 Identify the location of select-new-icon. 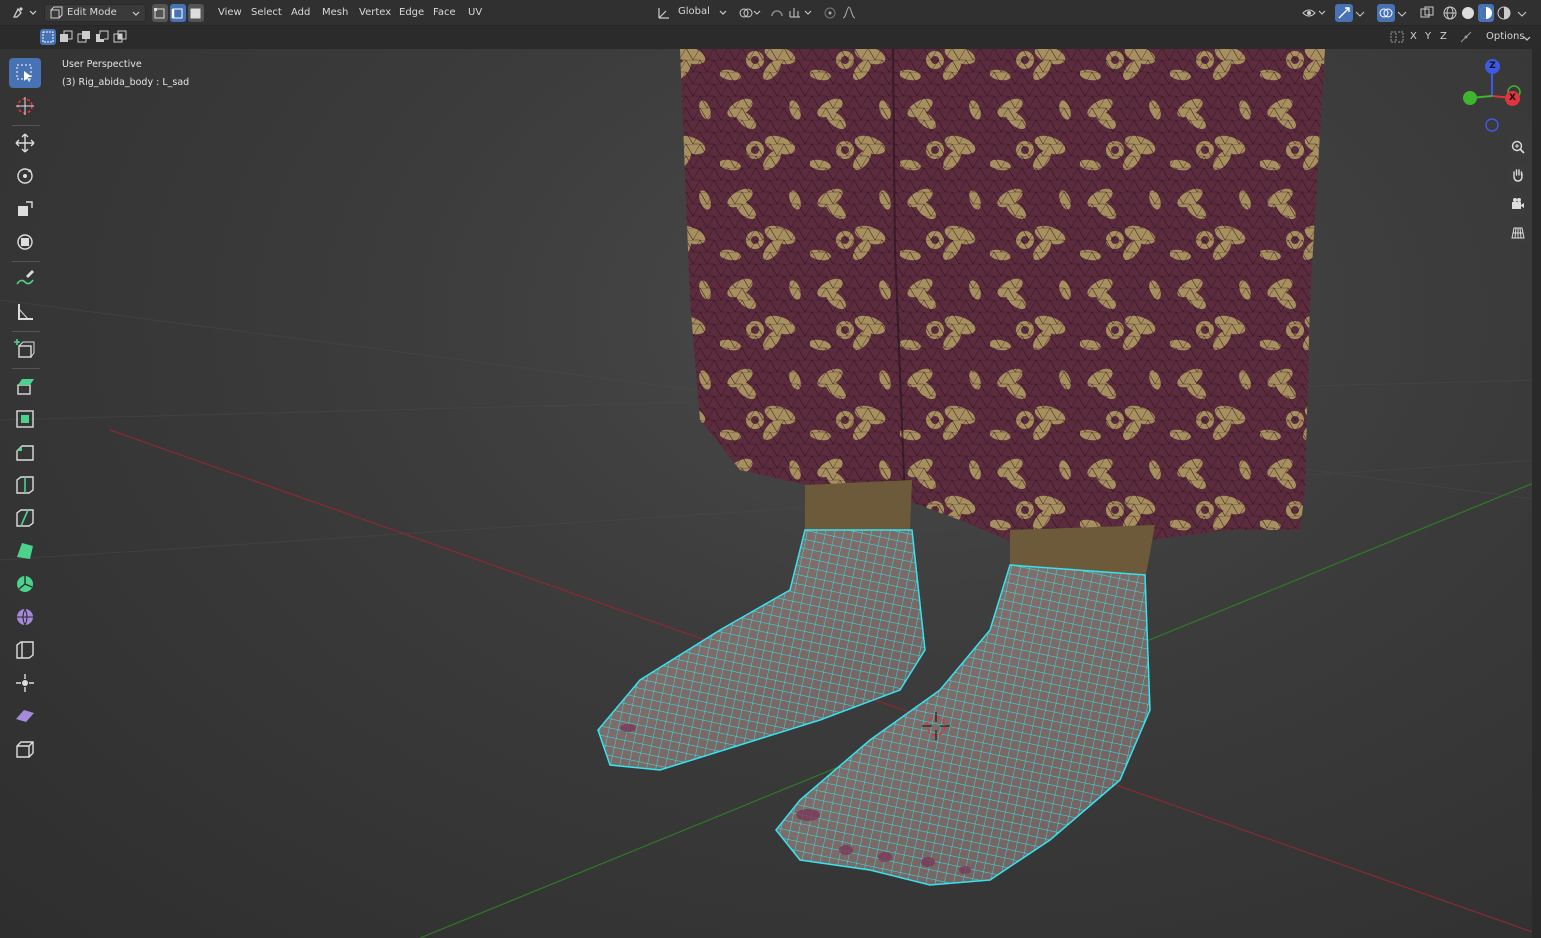
(48, 37).